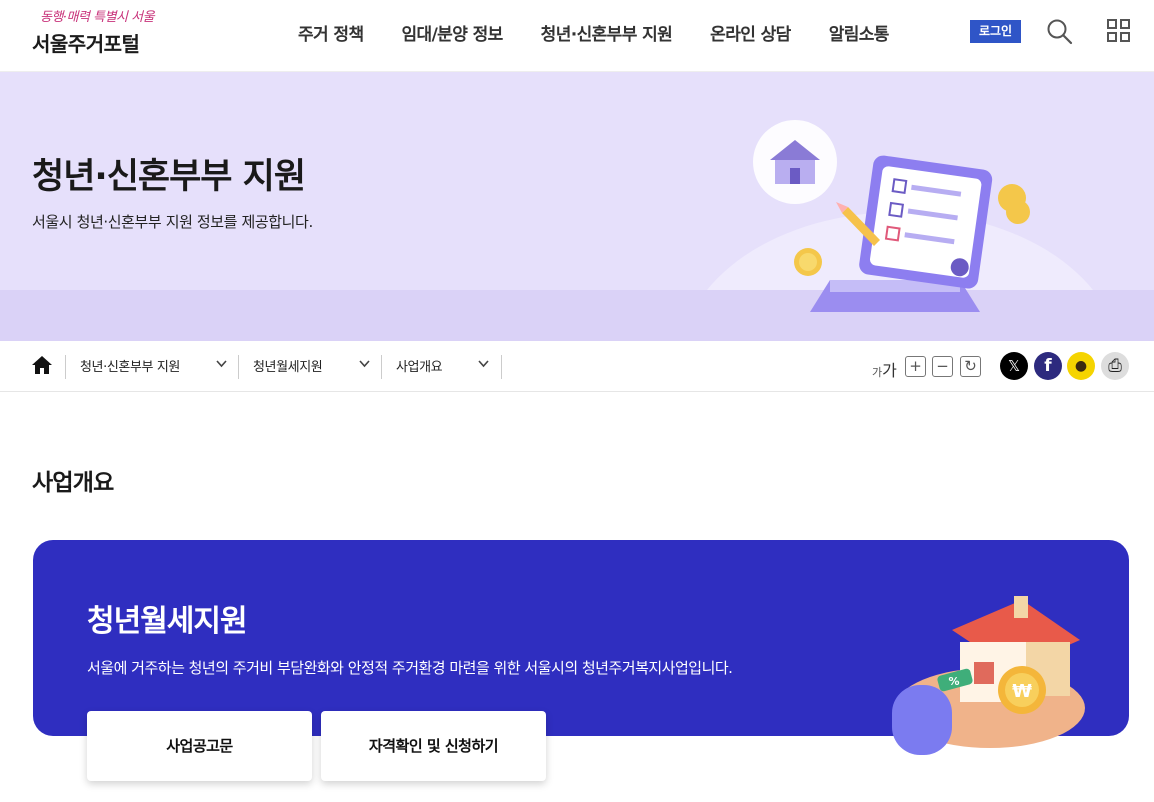 This screenshot has width=1154, height=802. What do you see at coordinates (1119, 31) in the screenshot?
I see `all-menu-icon` at bounding box center [1119, 31].